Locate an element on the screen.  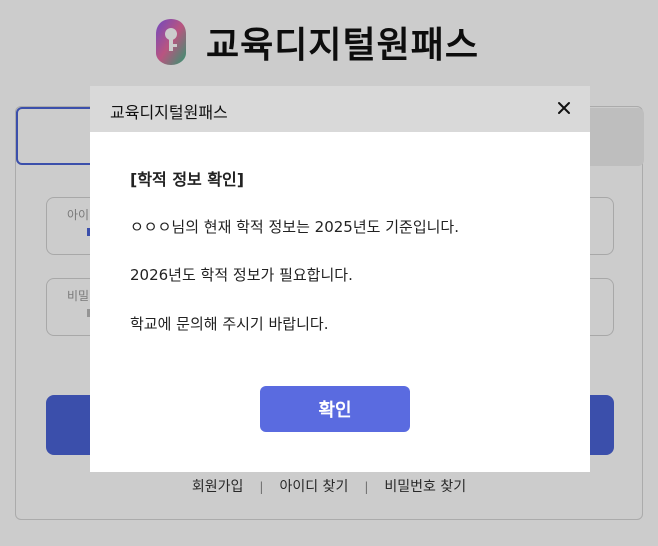
confirm-button: 확인 is located at coordinates (335, 409).